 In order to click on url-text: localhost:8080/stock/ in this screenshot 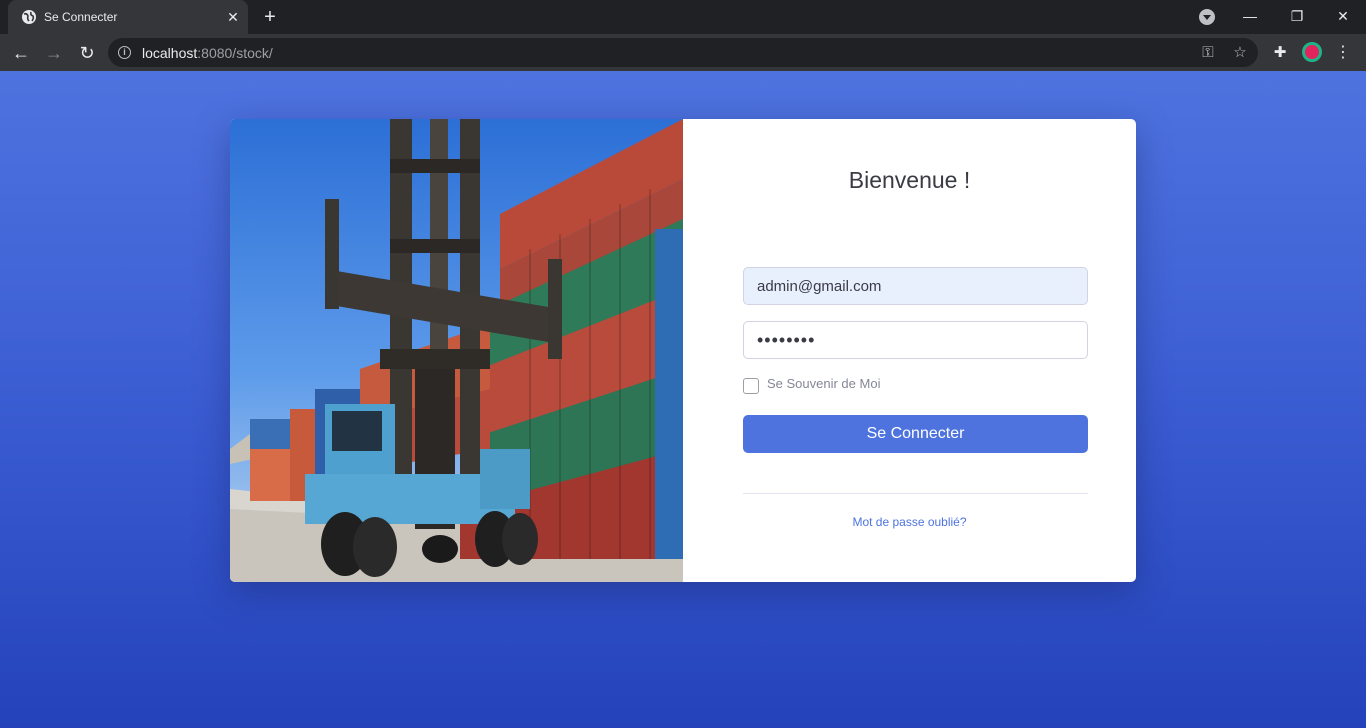, I will do `click(207, 53)`.